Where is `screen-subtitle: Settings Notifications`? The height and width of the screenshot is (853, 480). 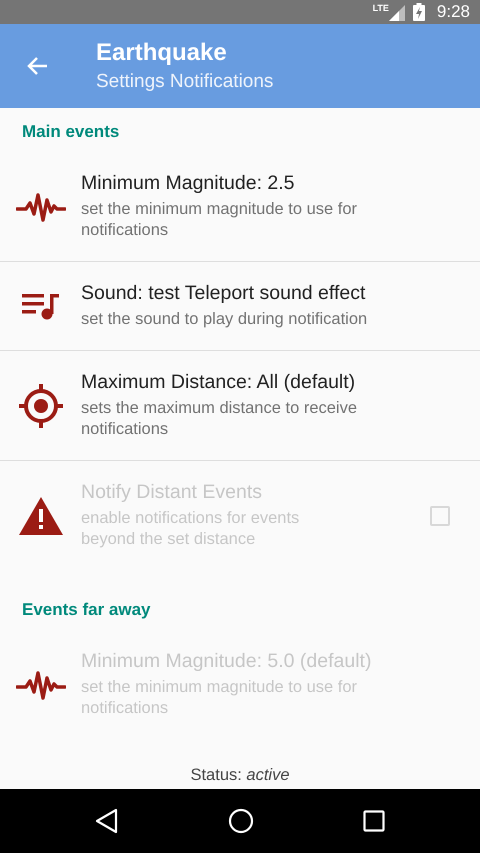
screen-subtitle: Settings Notifications is located at coordinates (185, 82).